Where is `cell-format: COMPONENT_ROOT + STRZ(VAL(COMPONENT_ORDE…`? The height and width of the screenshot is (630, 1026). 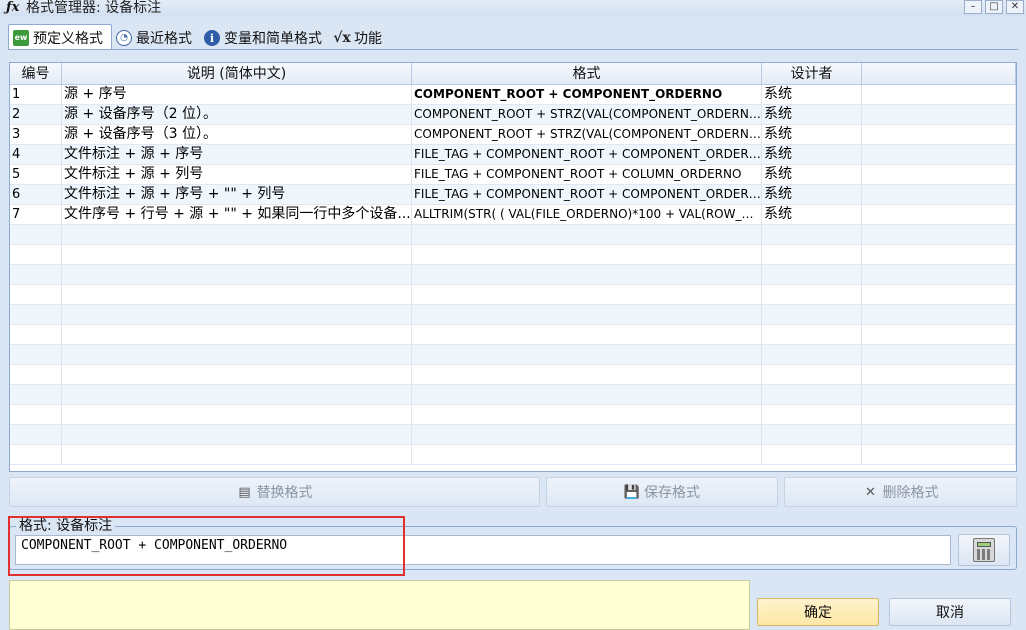
cell-format: COMPONENT_ROOT + STRZ(VAL(COMPONENT_ORDE… is located at coordinates (587, 114).